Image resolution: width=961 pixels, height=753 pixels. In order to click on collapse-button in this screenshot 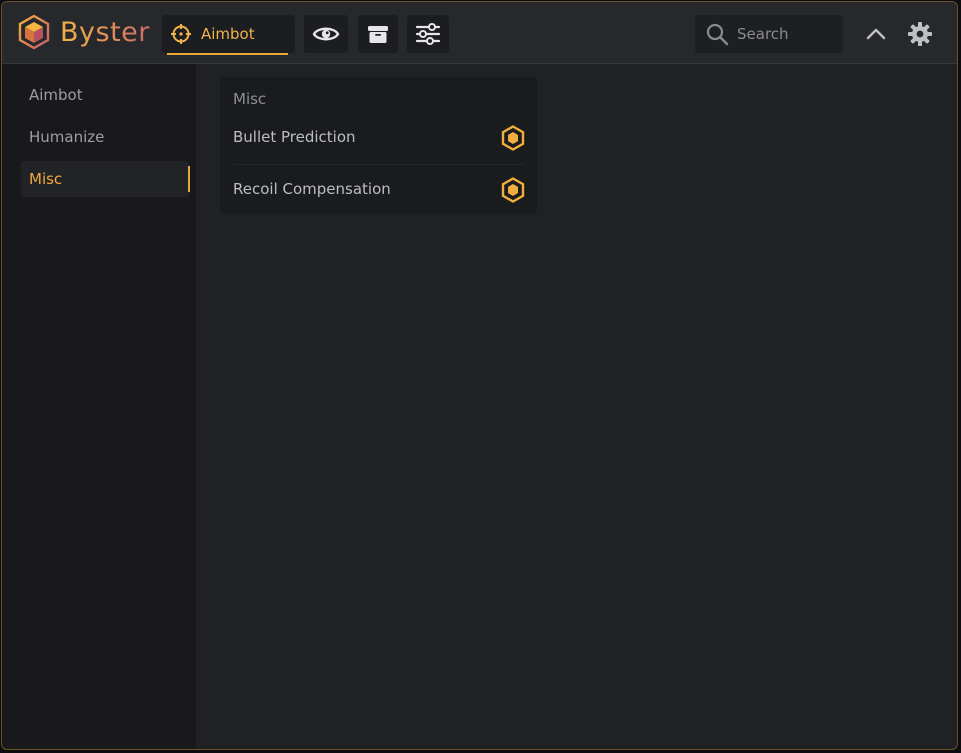, I will do `click(876, 34)`.